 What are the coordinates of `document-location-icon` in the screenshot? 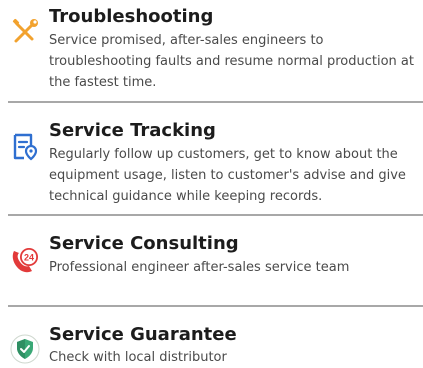 It's located at (25, 147).